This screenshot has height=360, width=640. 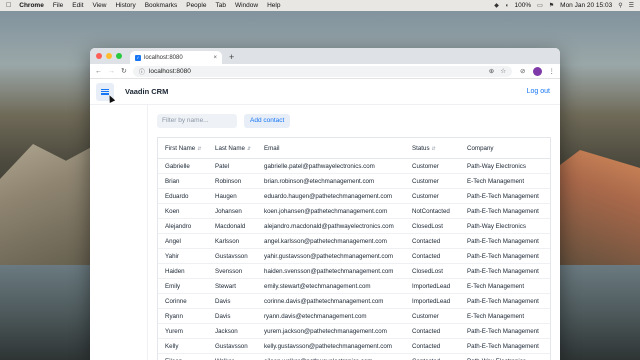 What do you see at coordinates (503, 71) in the screenshot?
I see `bookmark-star-icon: ☆` at bounding box center [503, 71].